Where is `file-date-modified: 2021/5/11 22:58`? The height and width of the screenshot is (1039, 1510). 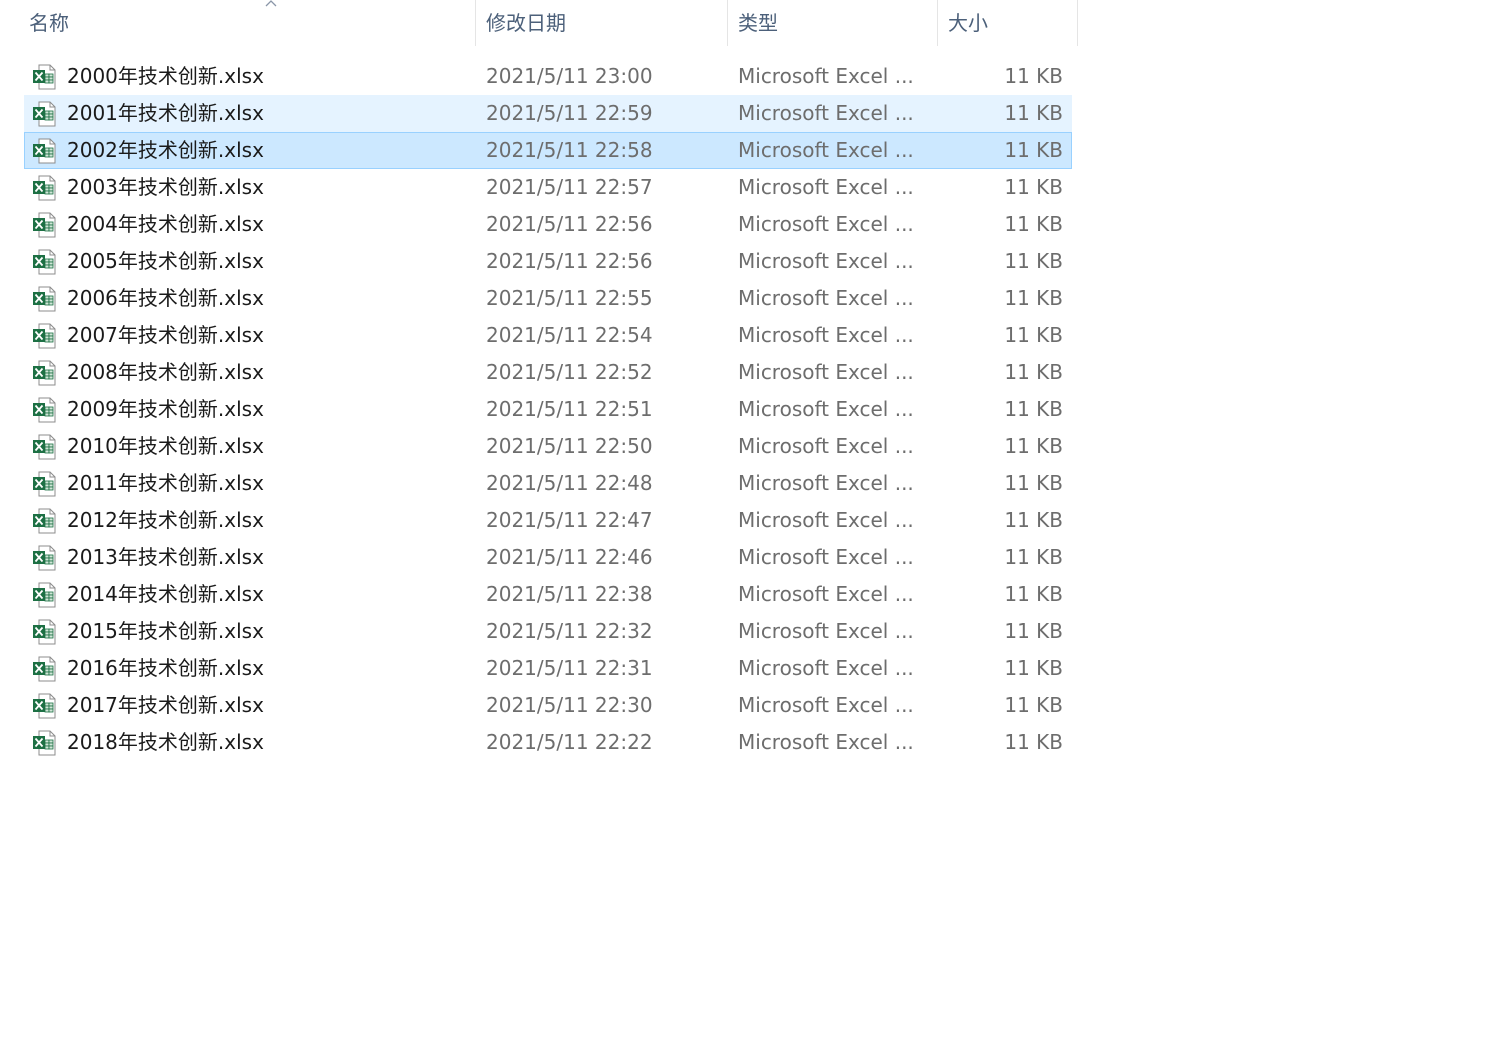
file-date-modified: 2021/5/11 22:58 is located at coordinates (569, 150).